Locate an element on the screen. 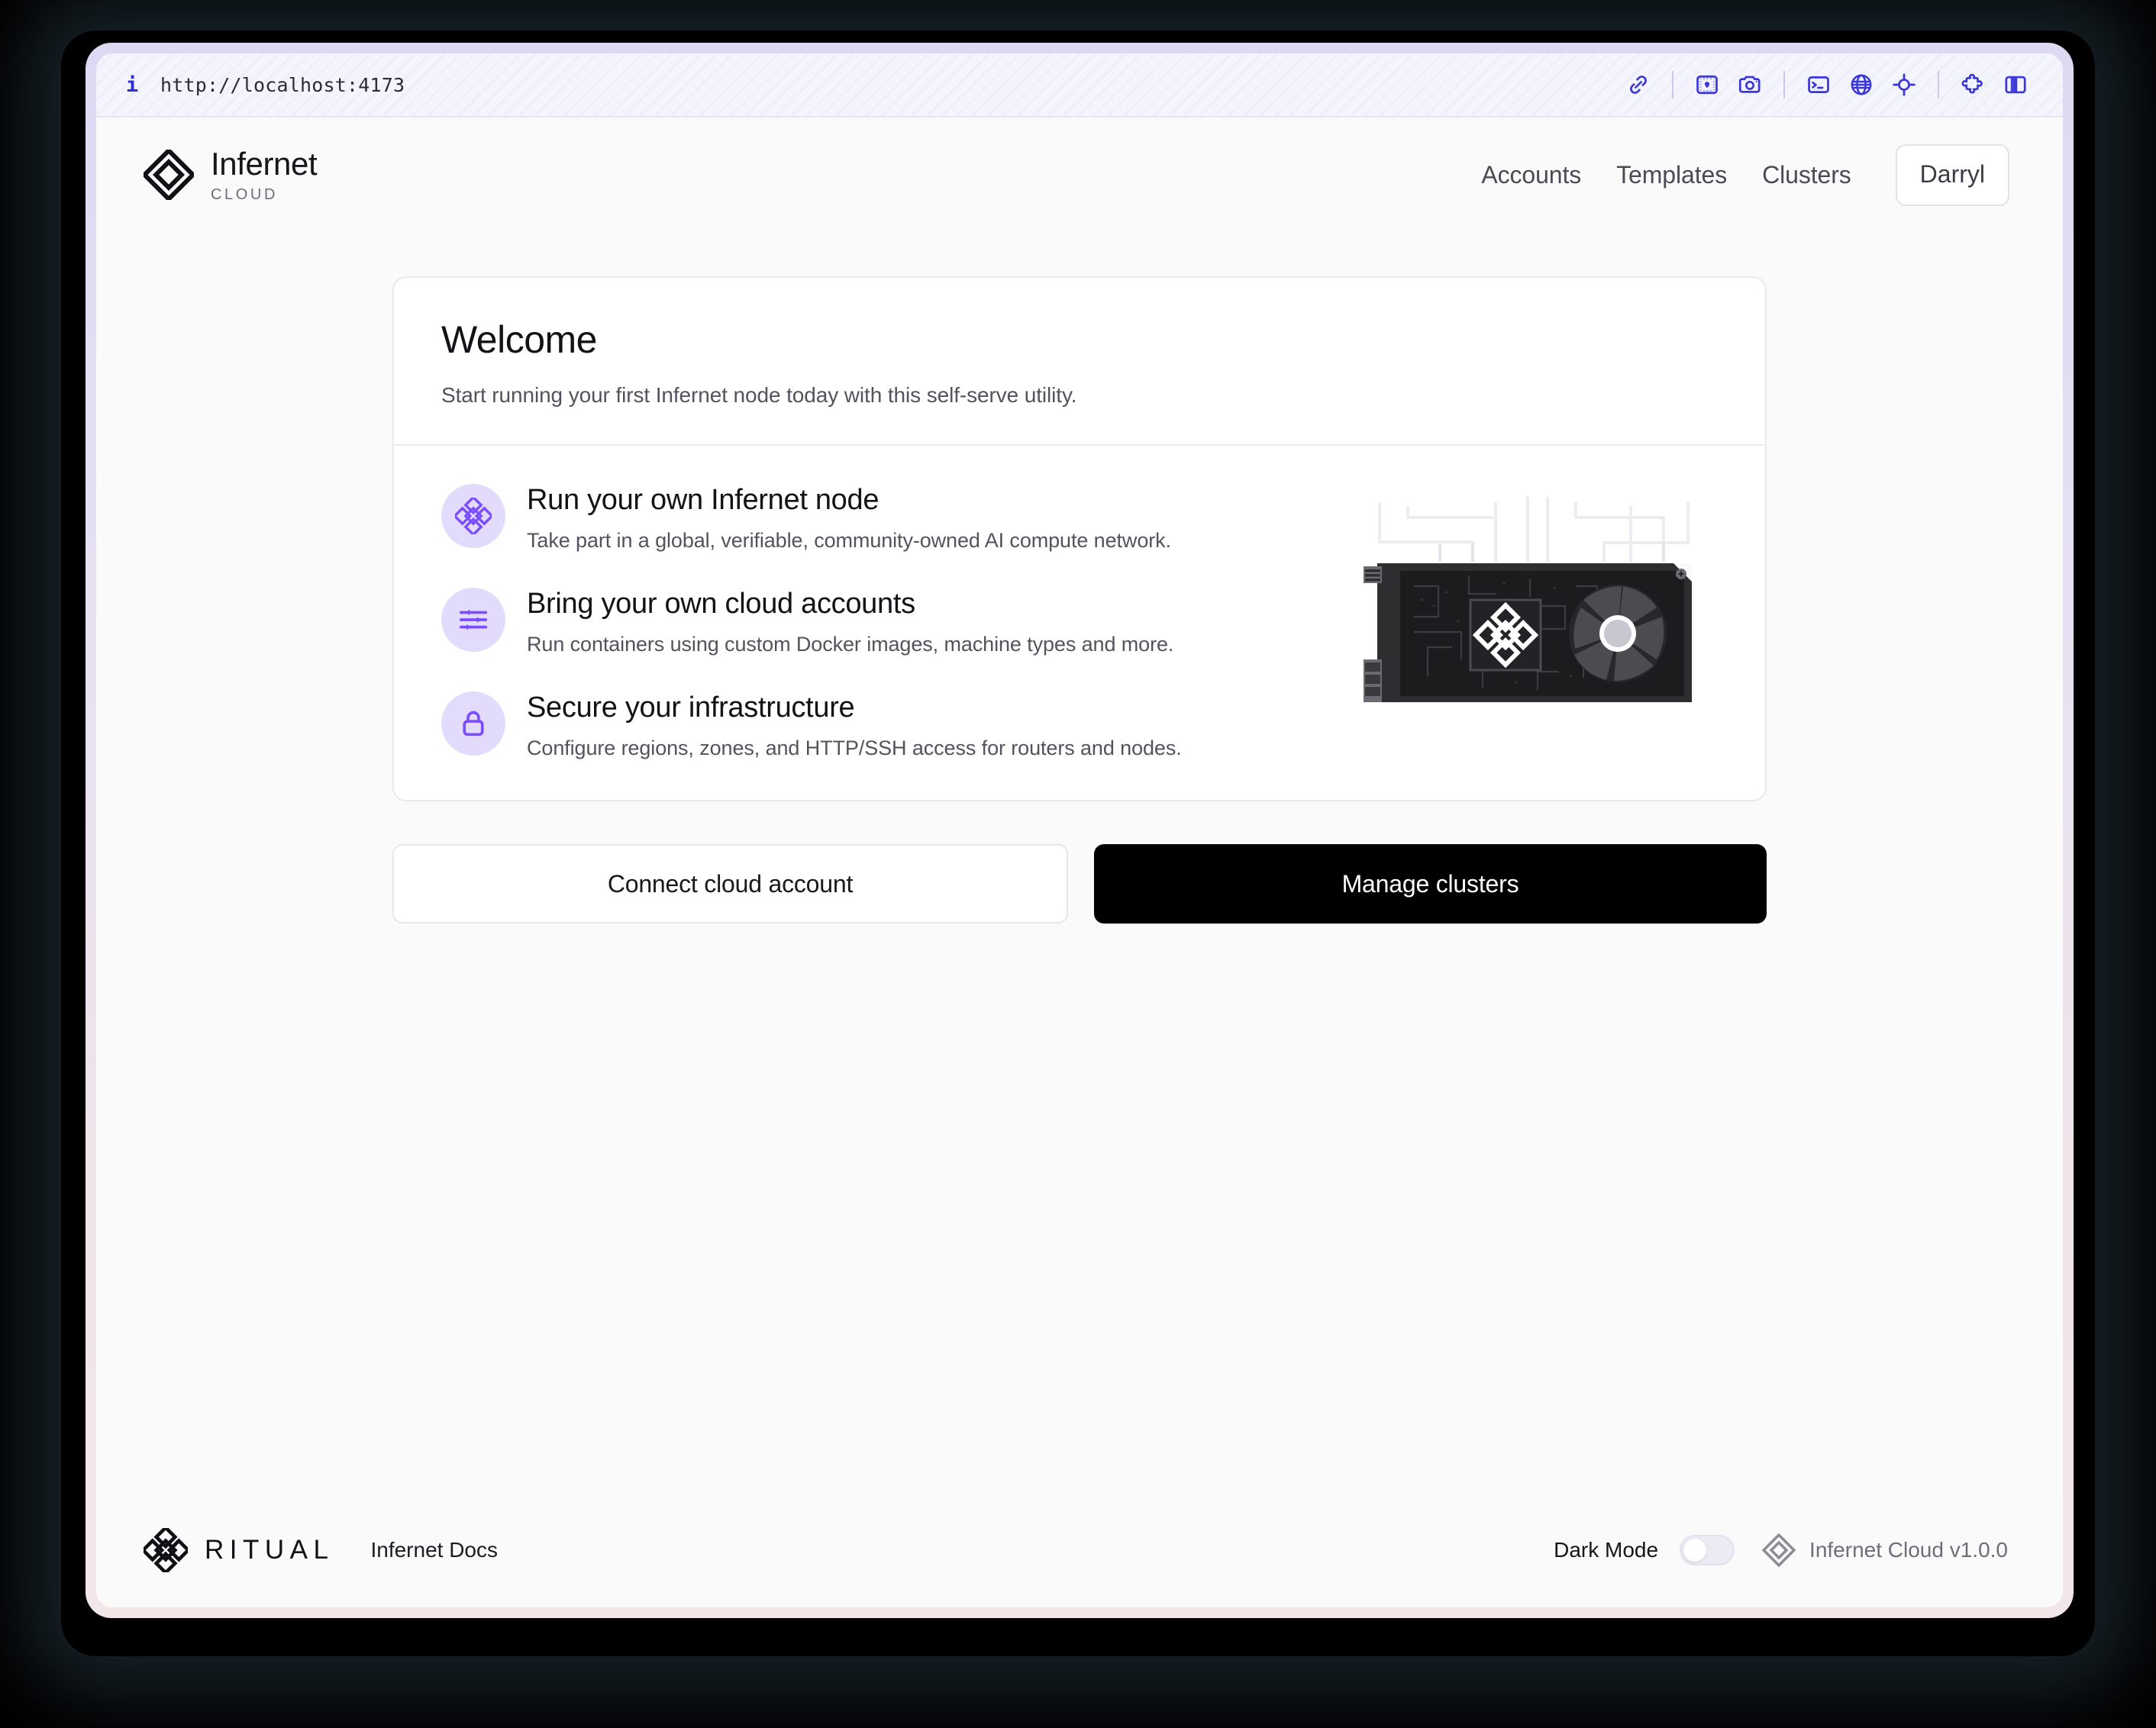 The width and height of the screenshot is (2156, 1728). main-nav: Accounts Templates Clusters Darryl is located at coordinates (1745, 174).